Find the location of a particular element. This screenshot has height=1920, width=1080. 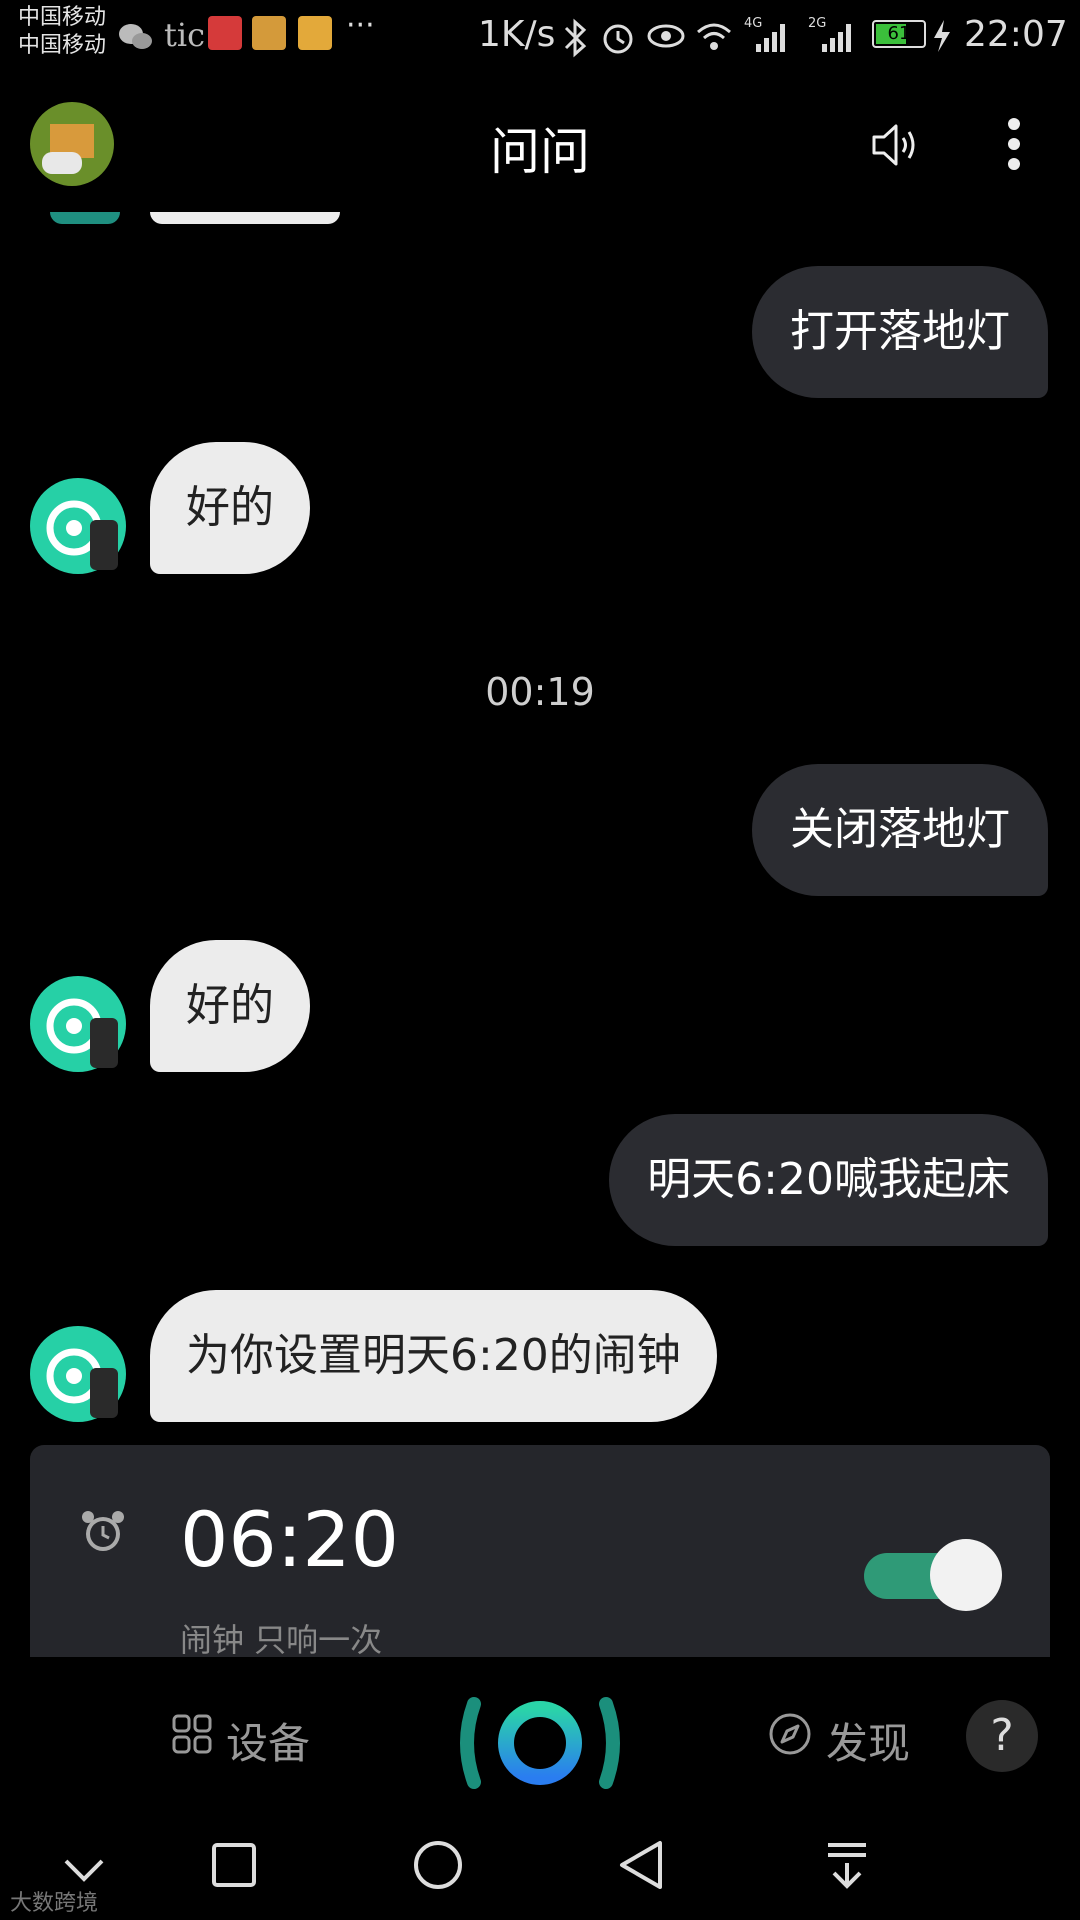

tab-discover: 发现 is located at coordinates (868, 1740).